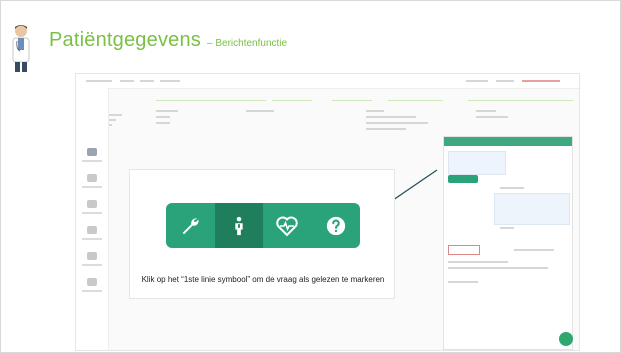 The image size is (621, 353). I want to click on wrench-button, so click(190, 225).